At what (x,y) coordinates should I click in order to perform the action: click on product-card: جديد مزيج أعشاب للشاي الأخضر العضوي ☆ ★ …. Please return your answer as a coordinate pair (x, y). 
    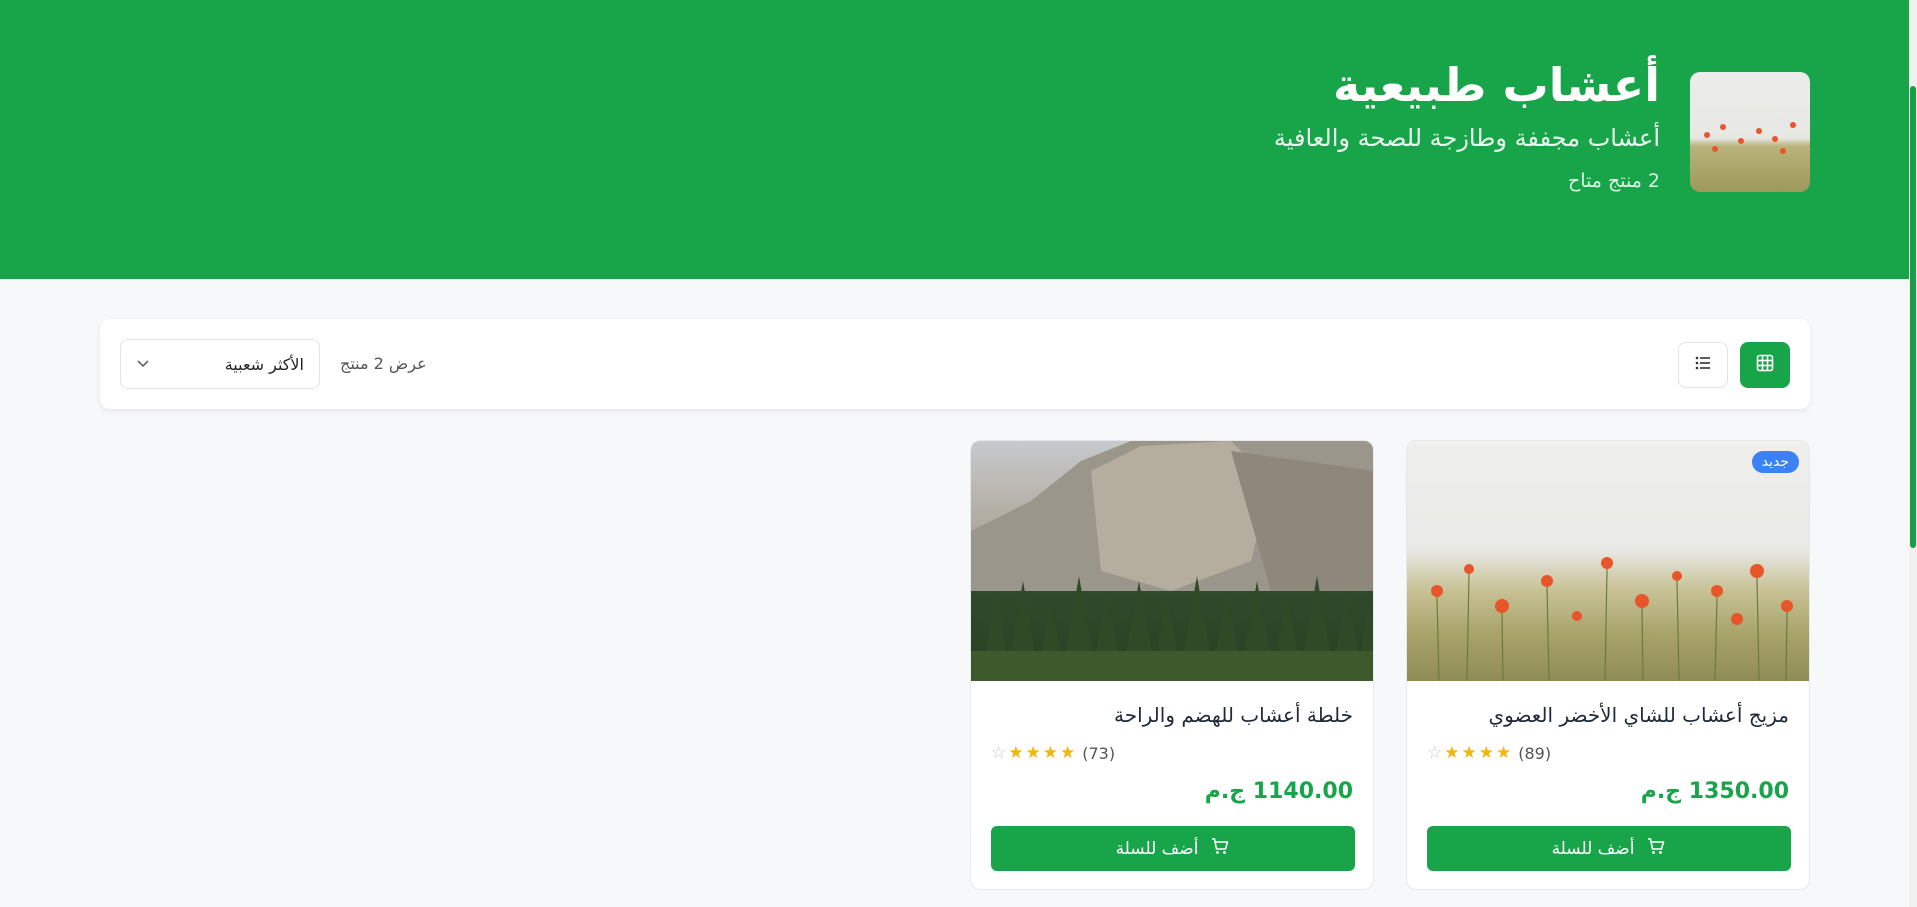
    Looking at the image, I should click on (1608, 665).